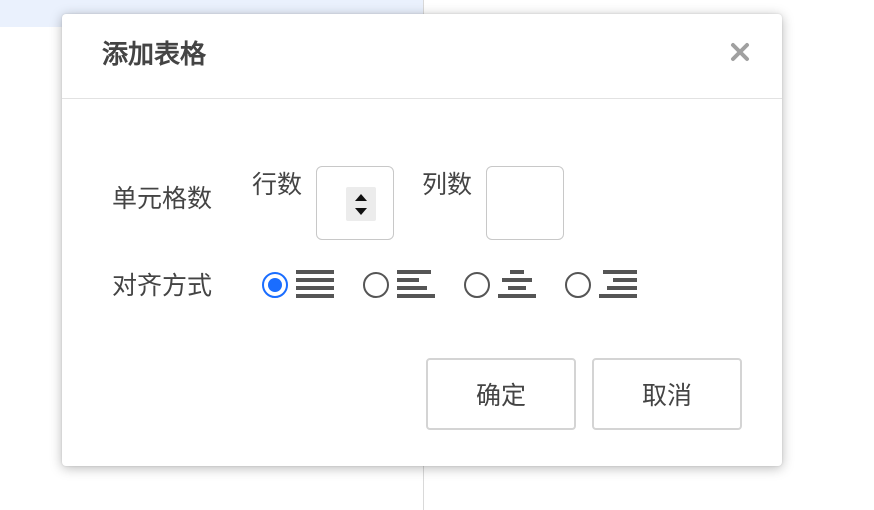 Image resolution: width=874 pixels, height=510 pixels. I want to click on align-option-right, so click(603, 285).